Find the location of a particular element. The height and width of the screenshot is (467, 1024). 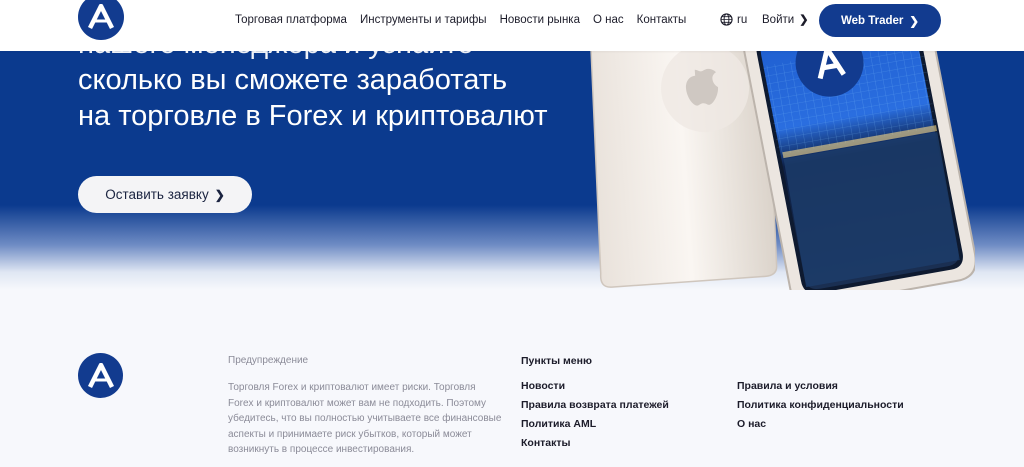

footer-link-aml-policy: Политика AML is located at coordinates (595, 427).